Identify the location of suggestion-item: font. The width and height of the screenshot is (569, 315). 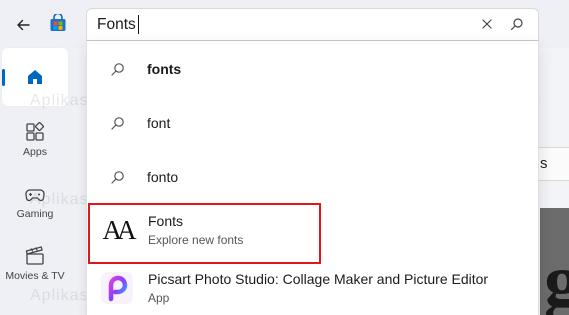
(312, 123).